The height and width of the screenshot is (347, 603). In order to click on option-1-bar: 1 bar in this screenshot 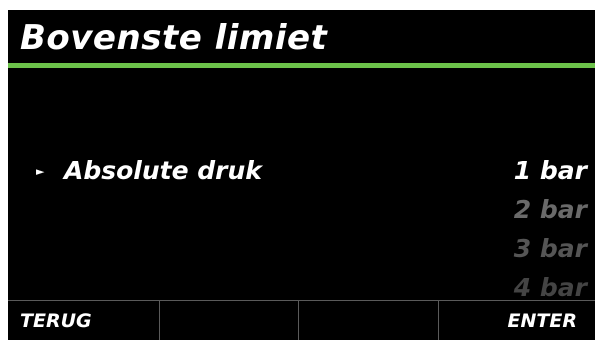, I will do `click(550, 171)`.